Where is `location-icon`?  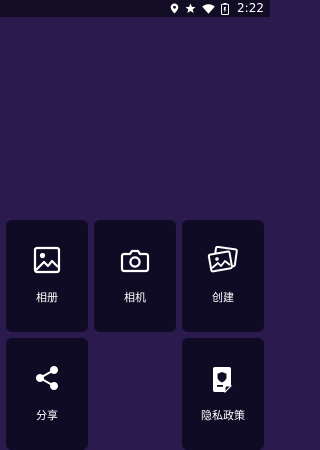
location-icon is located at coordinates (174, 8).